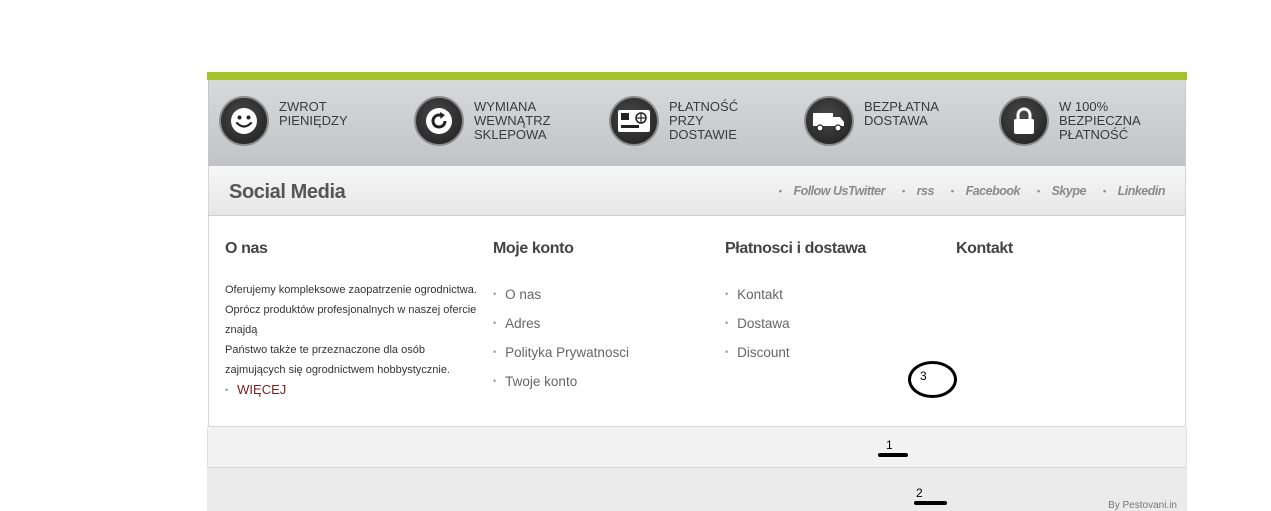 The height and width of the screenshot is (511, 1271). I want to click on payments-links: Kontakt Dostawa Discount, so click(795, 324).